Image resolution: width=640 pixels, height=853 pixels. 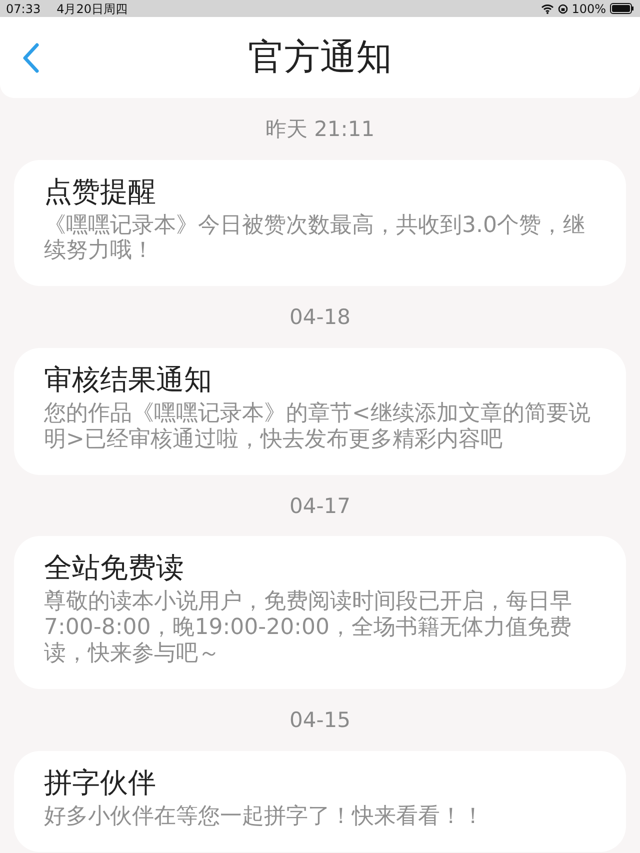 What do you see at coordinates (320, 720) in the screenshot?
I see `message-time: 04-15` at bounding box center [320, 720].